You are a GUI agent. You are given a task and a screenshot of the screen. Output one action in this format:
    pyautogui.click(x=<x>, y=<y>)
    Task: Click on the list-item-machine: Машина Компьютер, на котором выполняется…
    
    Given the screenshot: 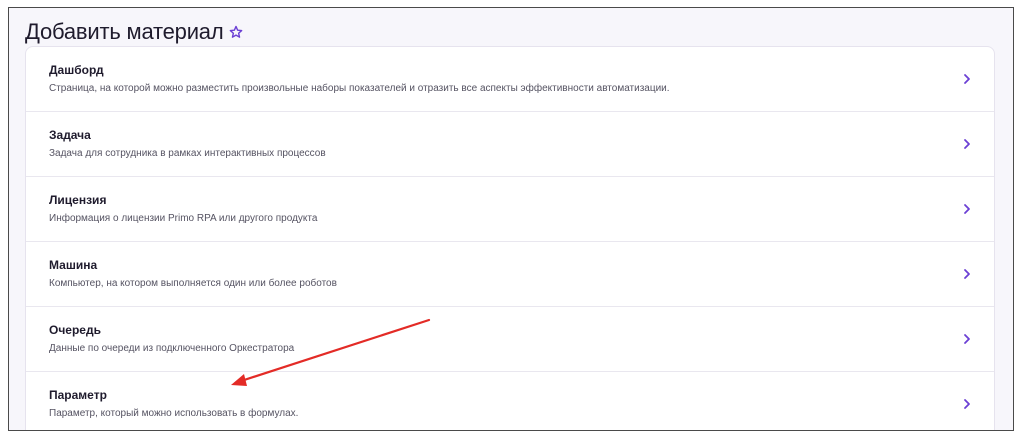 What is the action you would take?
    pyautogui.click(x=510, y=274)
    